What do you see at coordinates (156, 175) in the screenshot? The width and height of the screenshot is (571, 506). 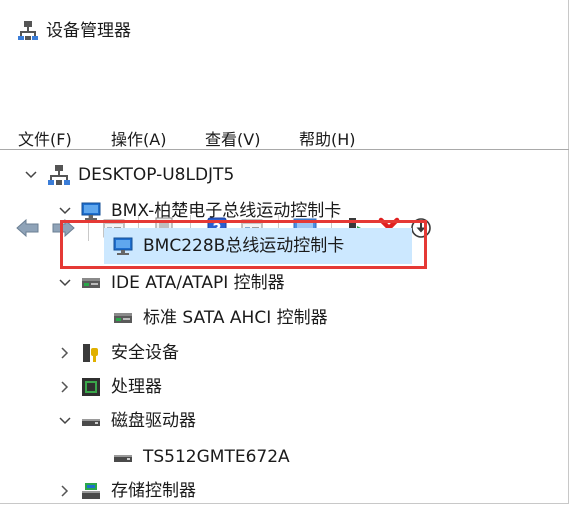 I see `tree-root-label: DESKTOP-U8LDJT5` at bounding box center [156, 175].